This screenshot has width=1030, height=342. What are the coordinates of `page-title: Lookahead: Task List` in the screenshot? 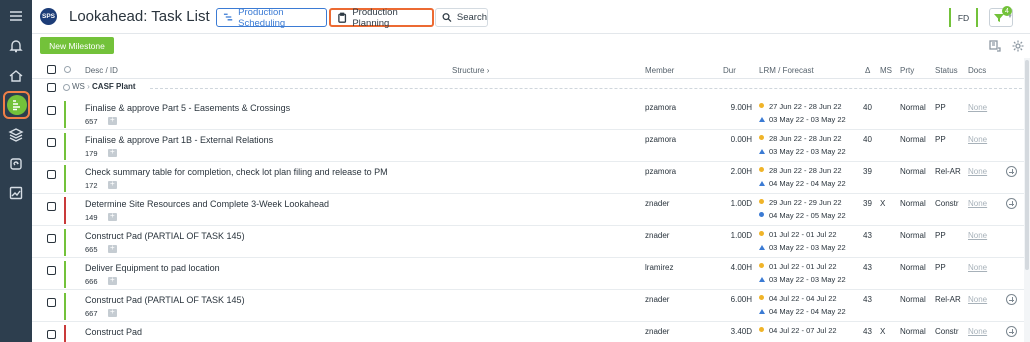 It's located at (139, 16).